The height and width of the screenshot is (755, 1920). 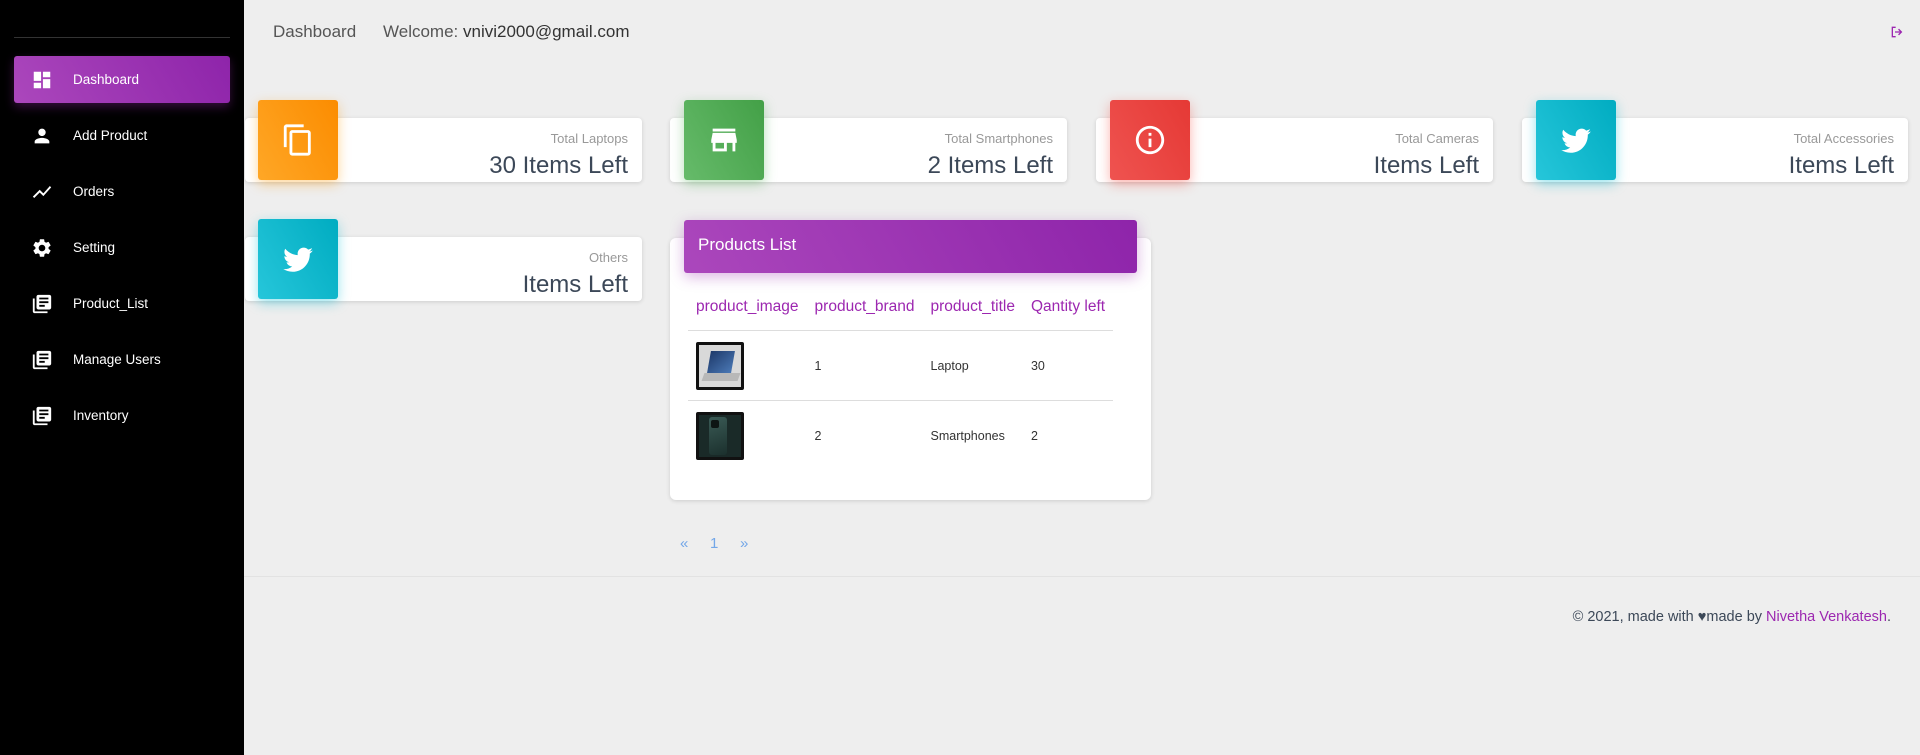 What do you see at coordinates (972, 365) in the screenshot?
I see `product-title: Laptop` at bounding box center [972, 365].